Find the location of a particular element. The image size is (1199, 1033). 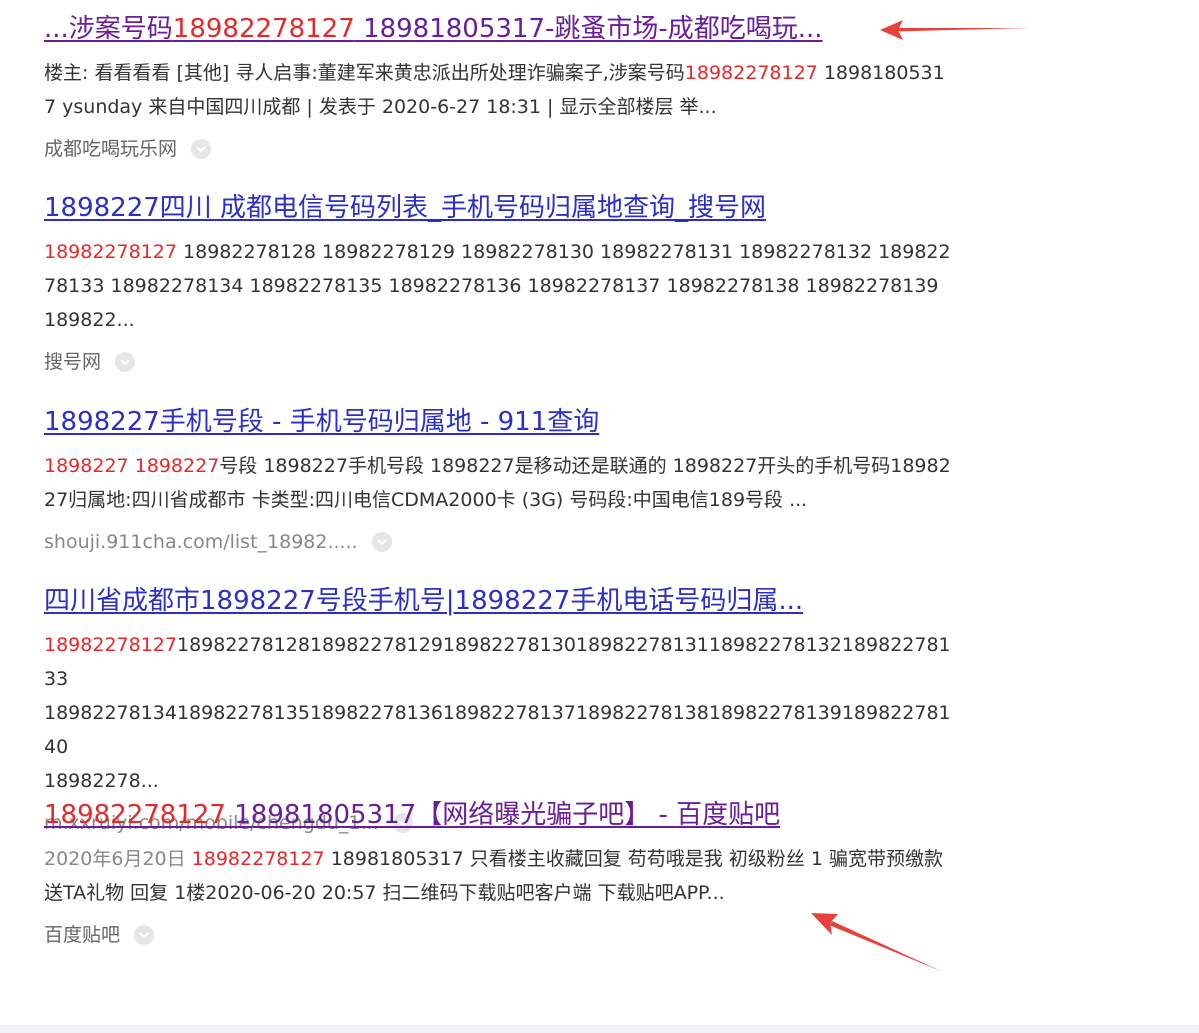

result-title-link: 1898227手机号段 - 手机号码归属地 - 911查询 is located at coordinates (499, 422).